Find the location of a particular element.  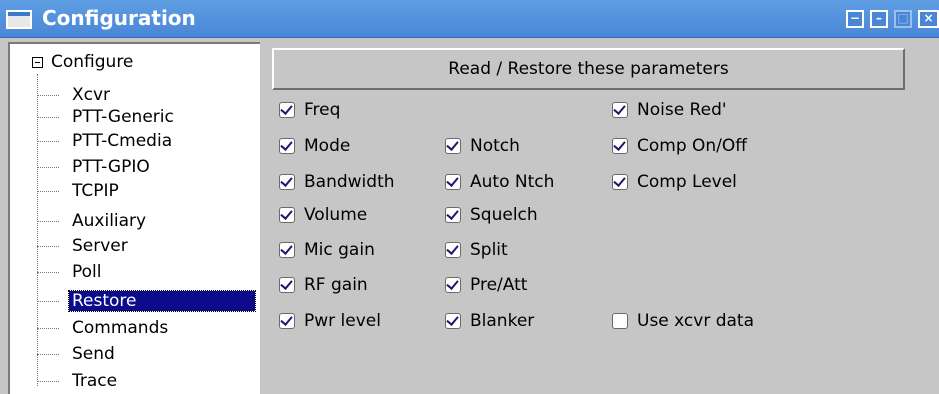

maximize-button: □ is located at coordinates (903, 19).